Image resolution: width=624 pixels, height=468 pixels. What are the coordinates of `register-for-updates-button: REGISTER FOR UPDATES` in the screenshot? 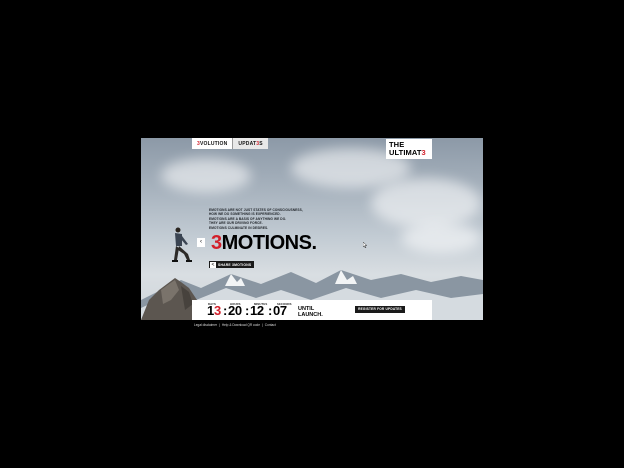 It's located at (380, 309).